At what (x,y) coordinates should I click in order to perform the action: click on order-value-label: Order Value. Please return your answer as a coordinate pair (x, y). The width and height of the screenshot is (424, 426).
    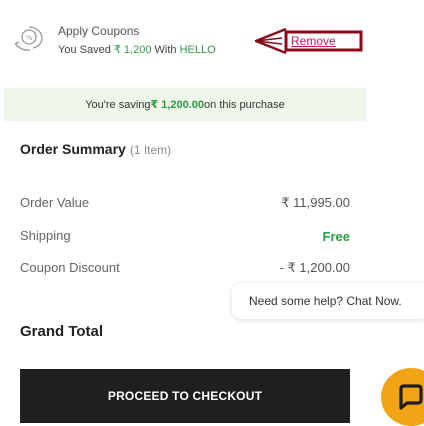
    Looking at the image, I should click on (55, 202).